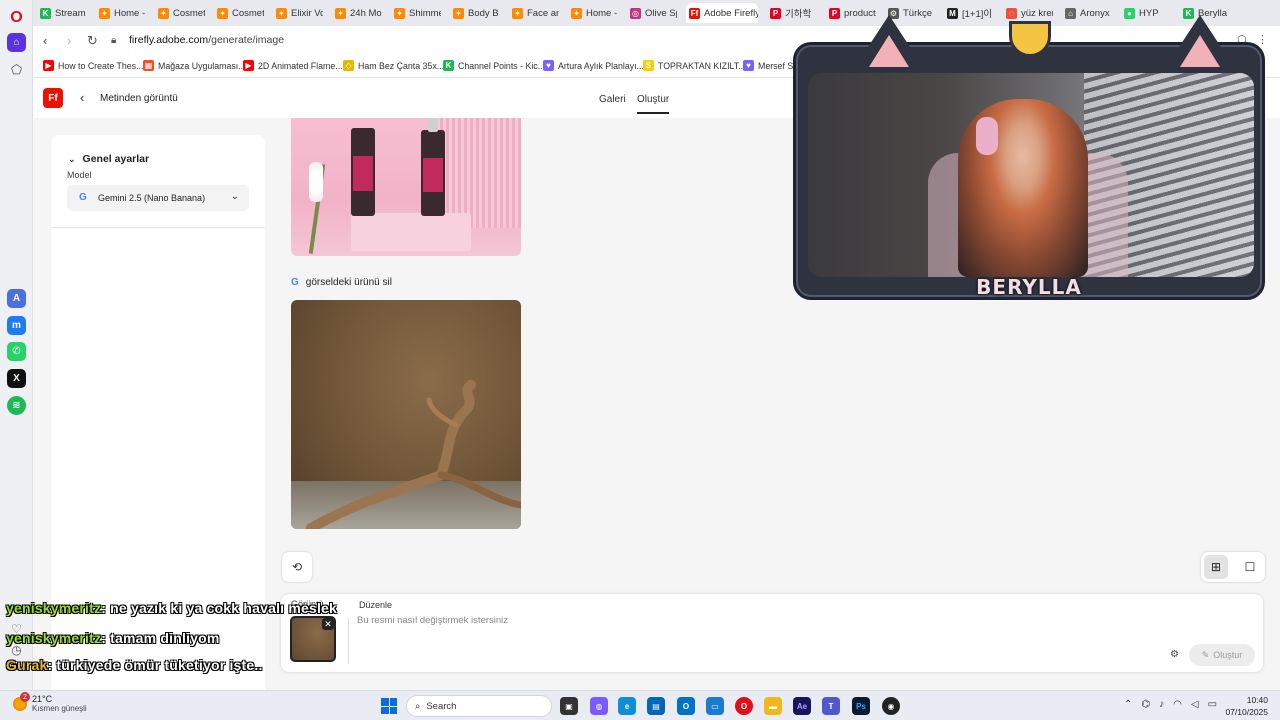 The width and height of the screenshot is (1280, 720). Describe the element at coordinates (425, 13) in the screenshot. I see `tab-label: Shimme` at that location.